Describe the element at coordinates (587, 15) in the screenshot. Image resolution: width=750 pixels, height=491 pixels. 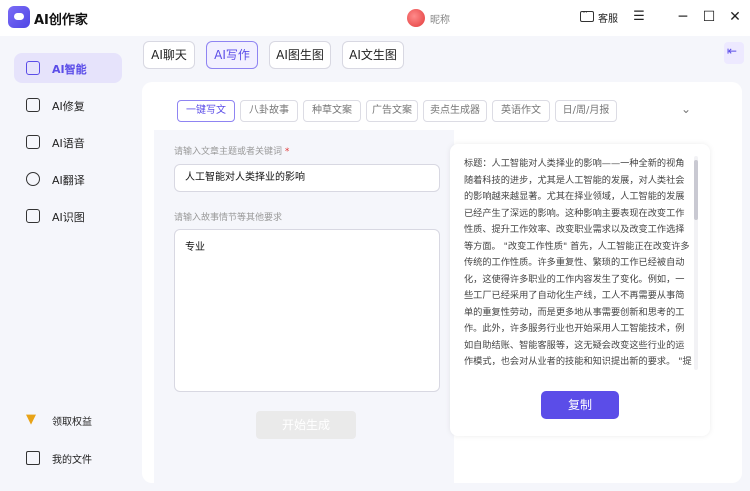
I see `customer-service-icon` at that location.